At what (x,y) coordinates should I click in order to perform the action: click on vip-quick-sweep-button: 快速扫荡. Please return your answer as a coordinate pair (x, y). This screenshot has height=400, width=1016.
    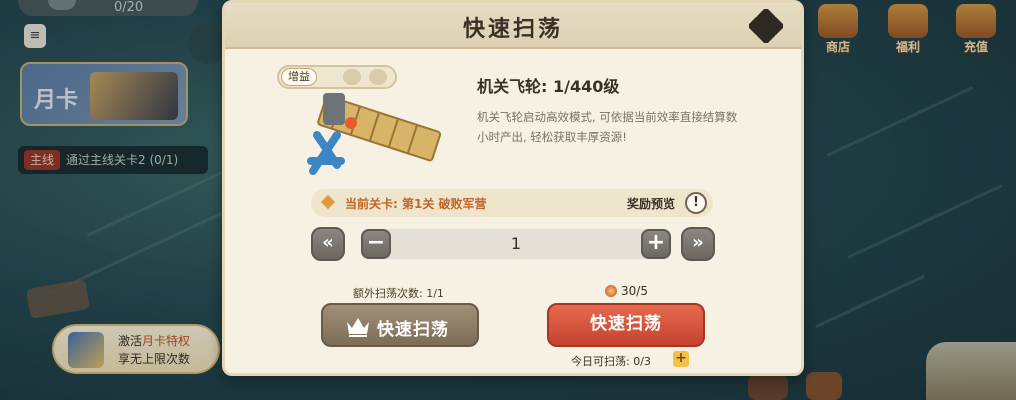
    Looking at the image, I should click on (400, 325).